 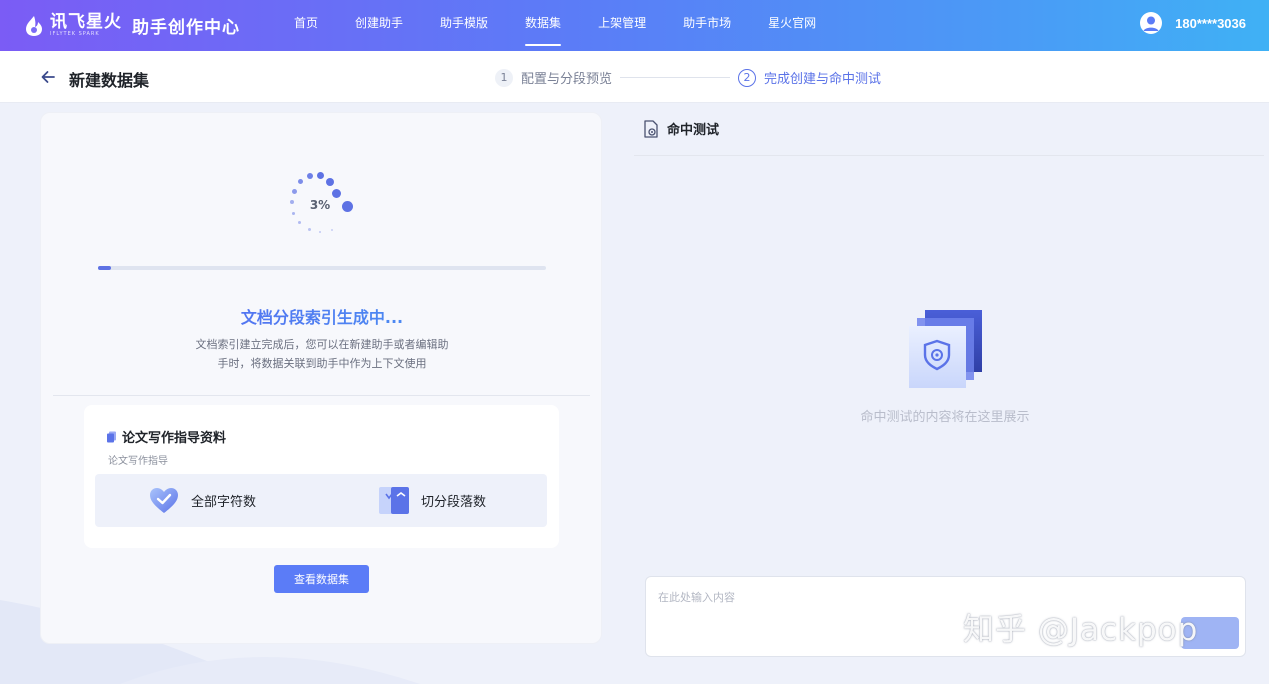 I want to click on loading-spinner: 3%, so click(x=323, y=205).